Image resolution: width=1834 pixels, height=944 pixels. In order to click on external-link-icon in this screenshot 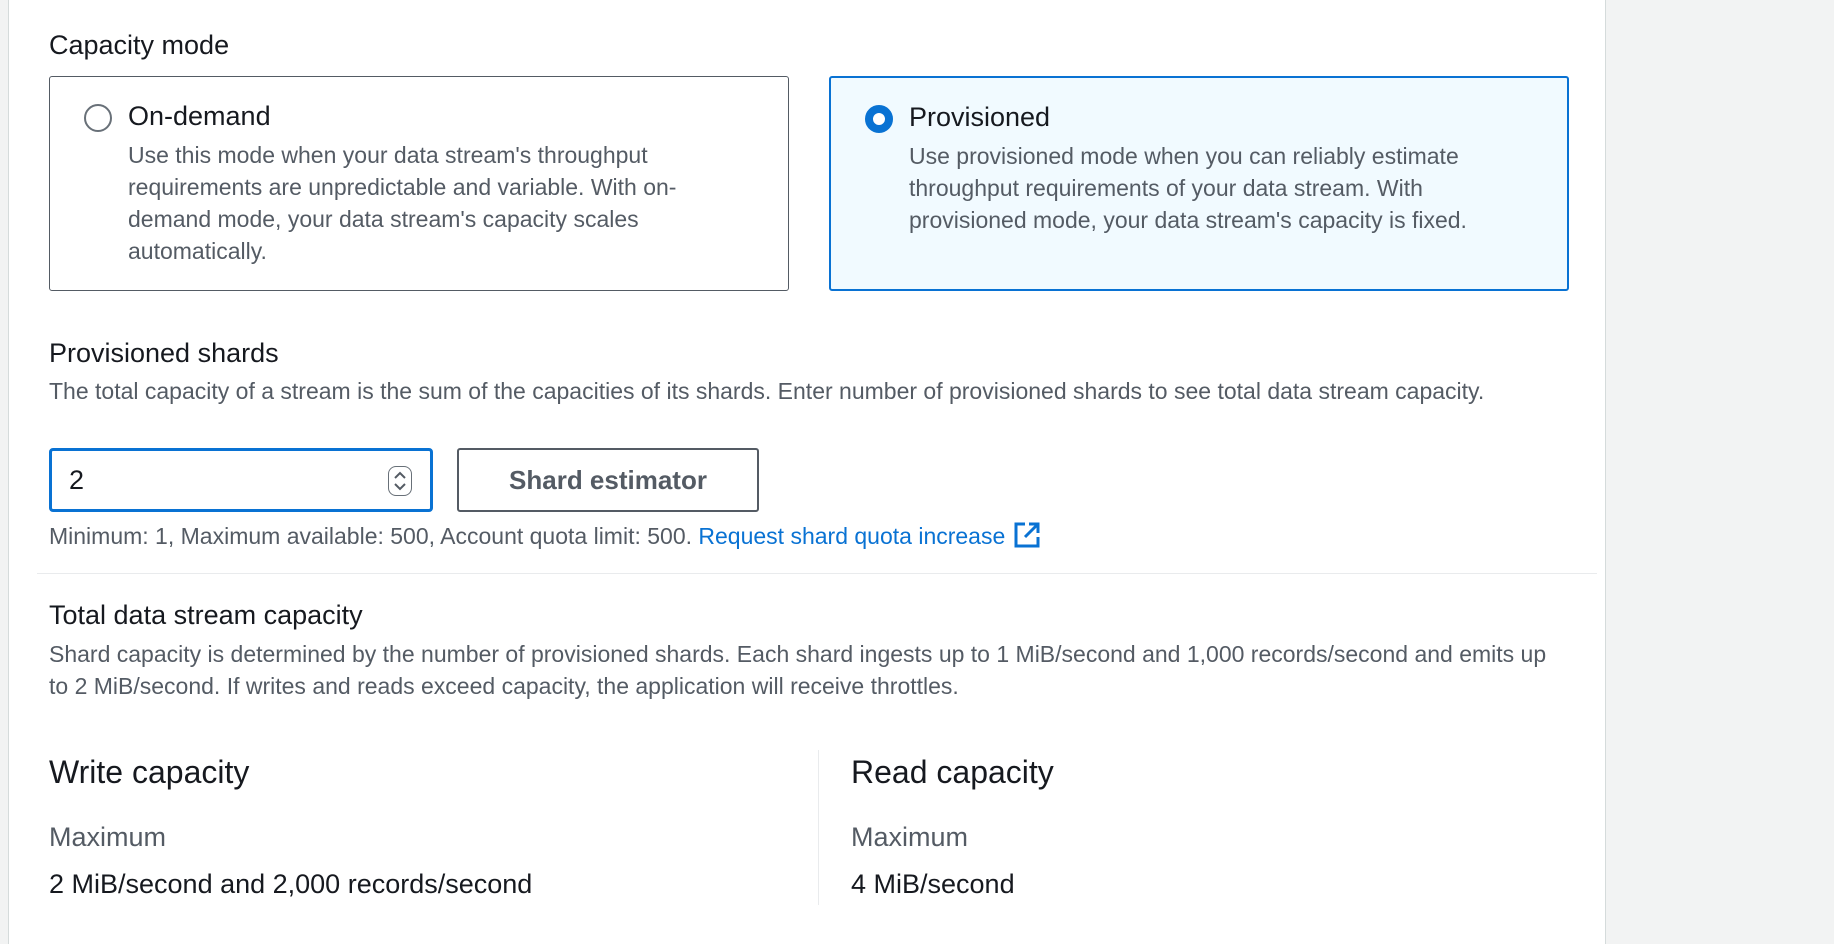, I will do `click(1027, 539)`.